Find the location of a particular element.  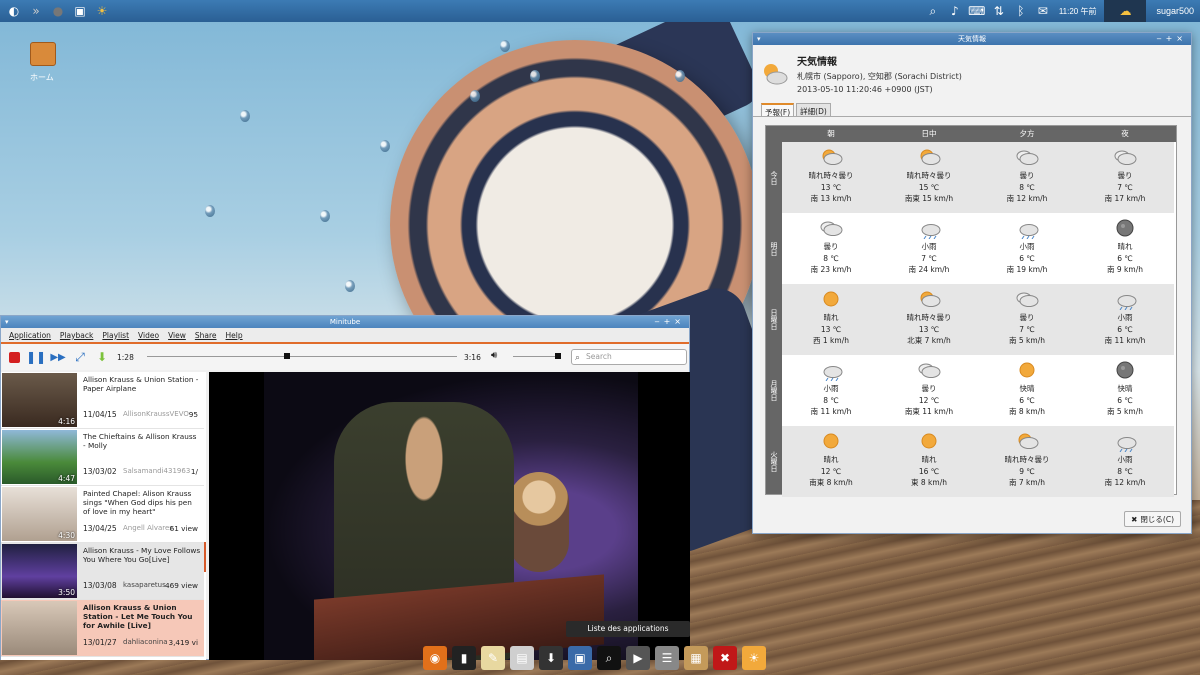

forecast-column-label: 朝 is located at coordinates (831, 133).